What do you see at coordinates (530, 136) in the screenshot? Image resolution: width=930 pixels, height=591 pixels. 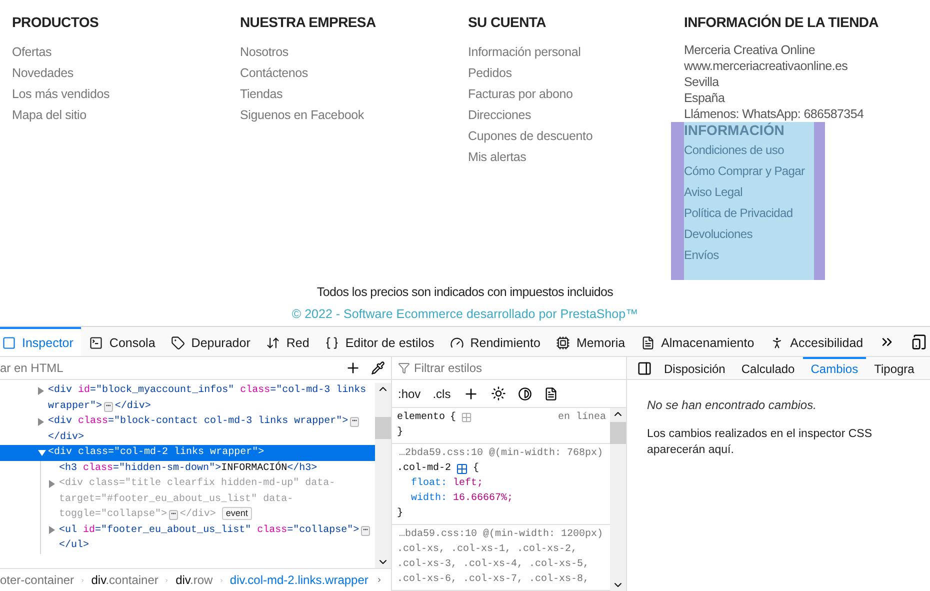 I see `footer-link: Cupones de descuento` at bounding box center [530, 136].